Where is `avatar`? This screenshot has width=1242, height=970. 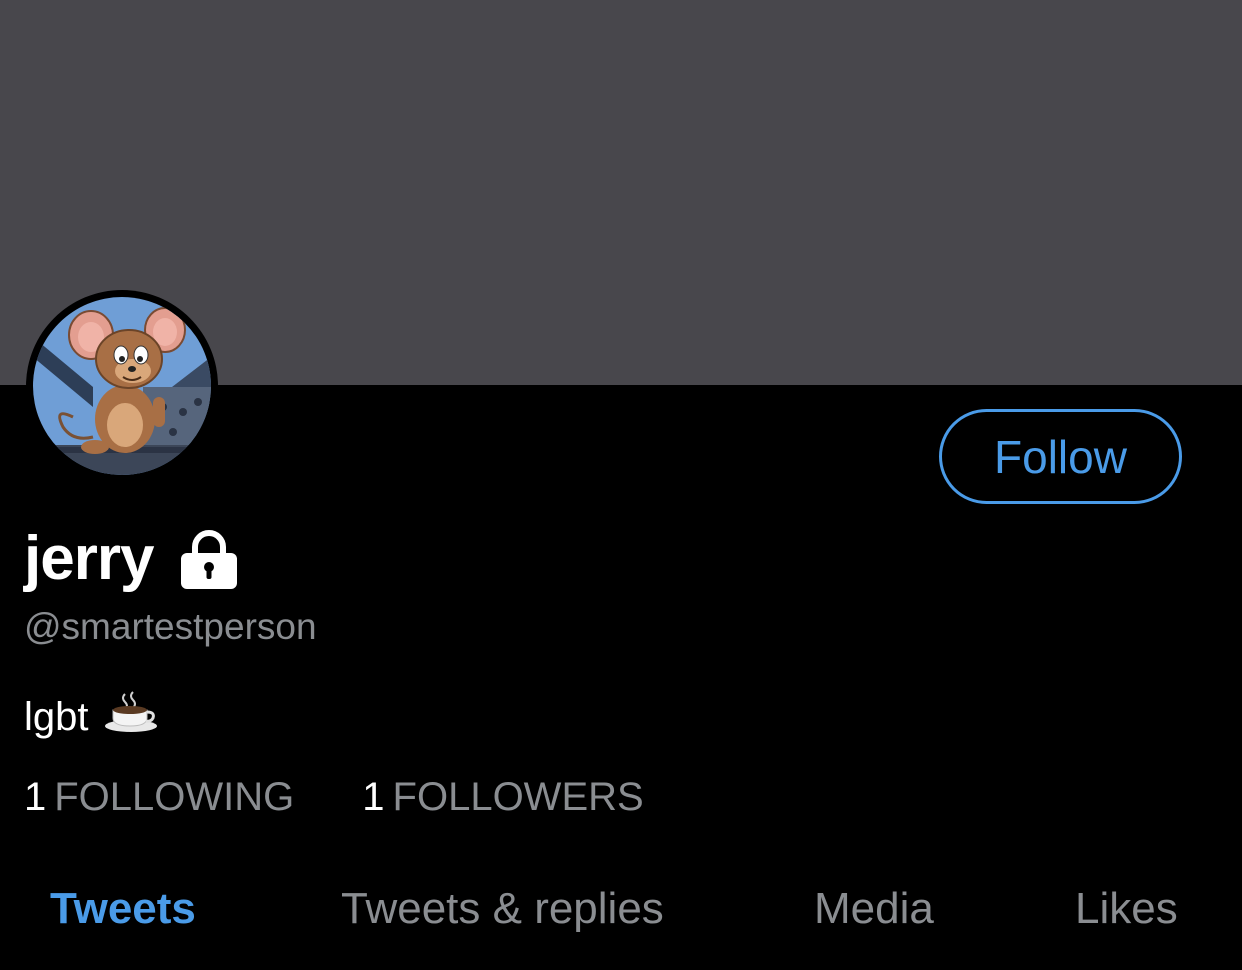 avatar is located at coordinates (122, 386).